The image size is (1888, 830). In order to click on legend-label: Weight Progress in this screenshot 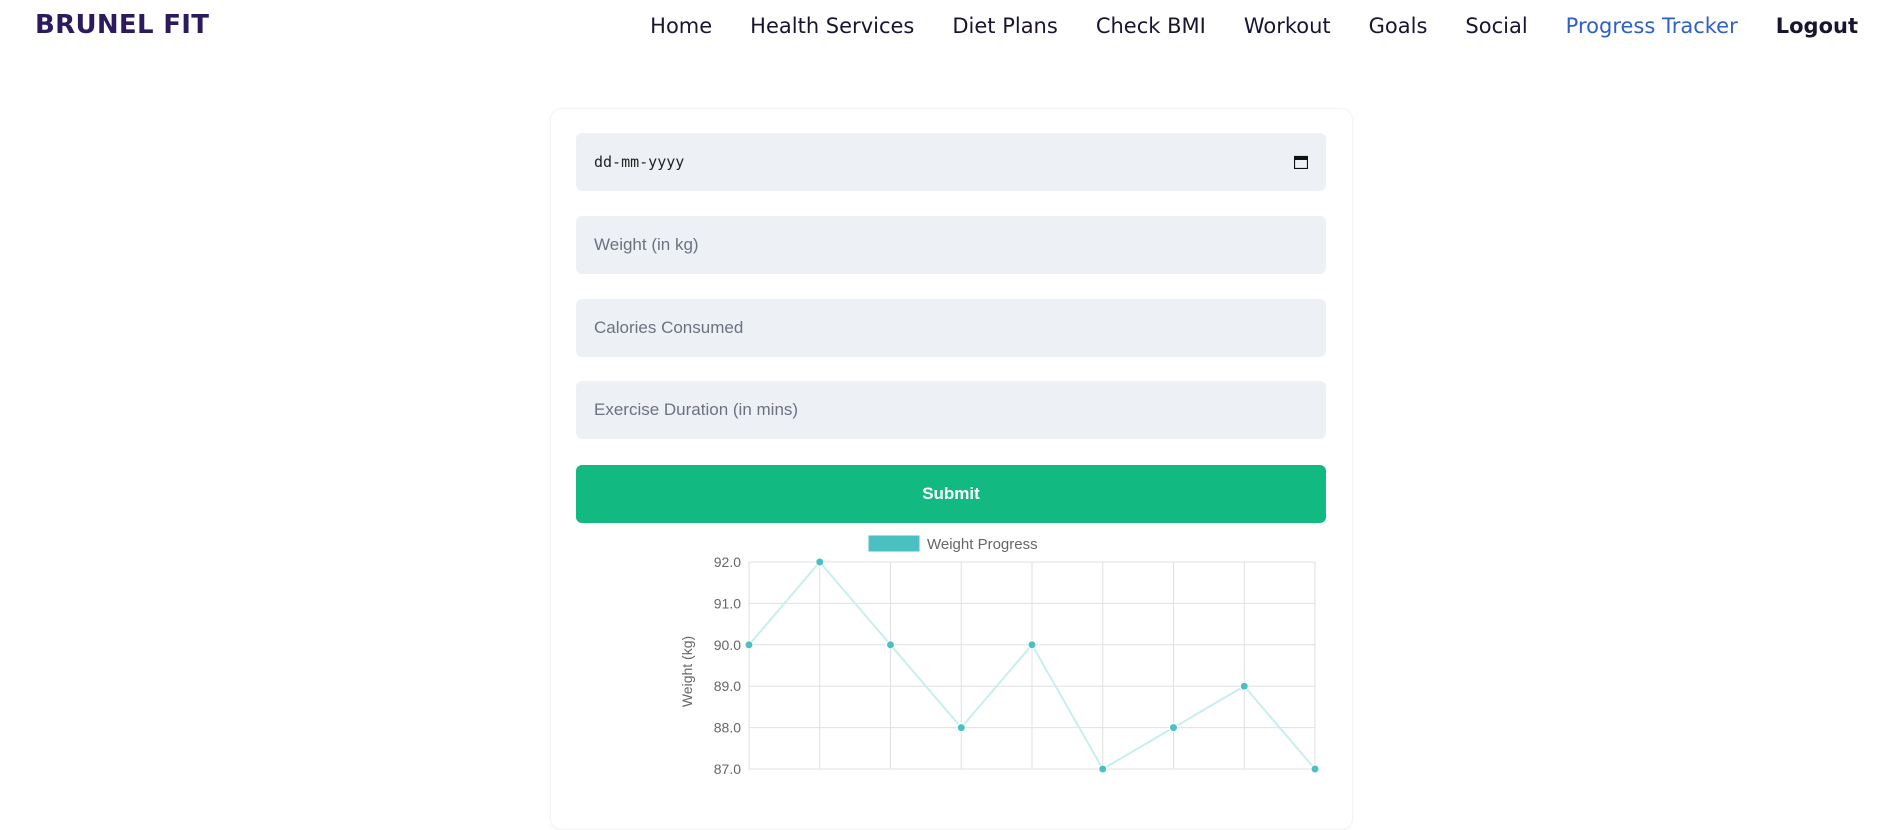, I will do `click(982, 544)`.